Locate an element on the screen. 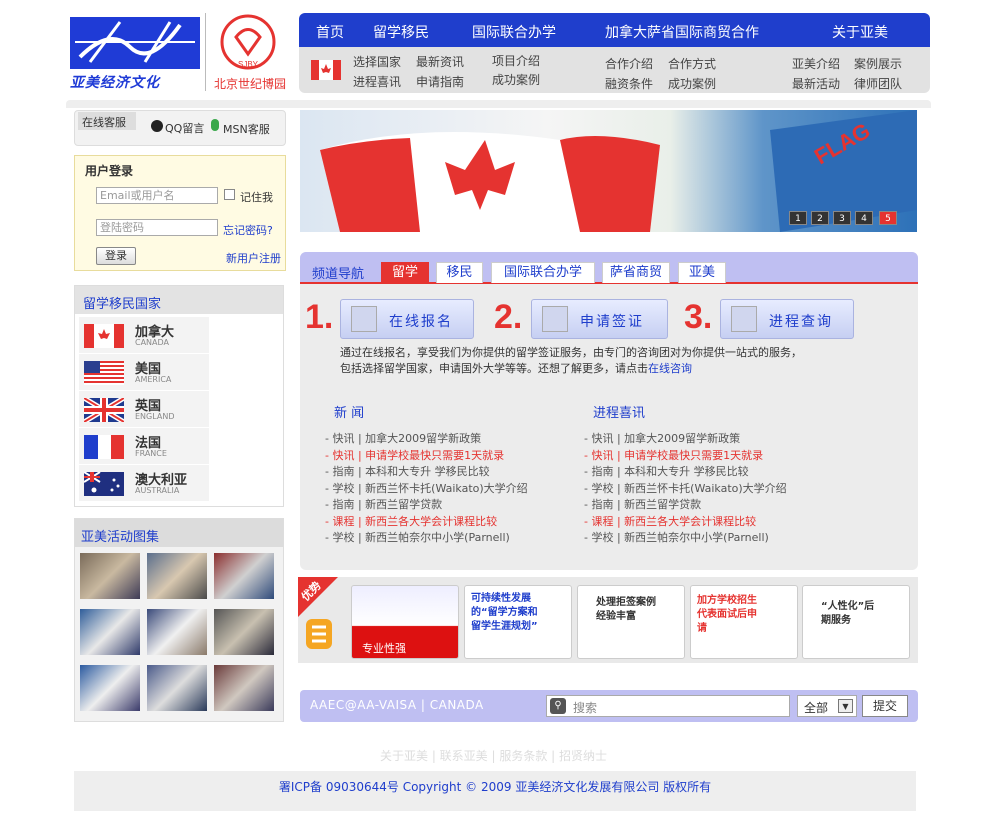 The image size is (1001, 820). progress-news-title: 进程喜讯 is located at coordinates (619, 411).